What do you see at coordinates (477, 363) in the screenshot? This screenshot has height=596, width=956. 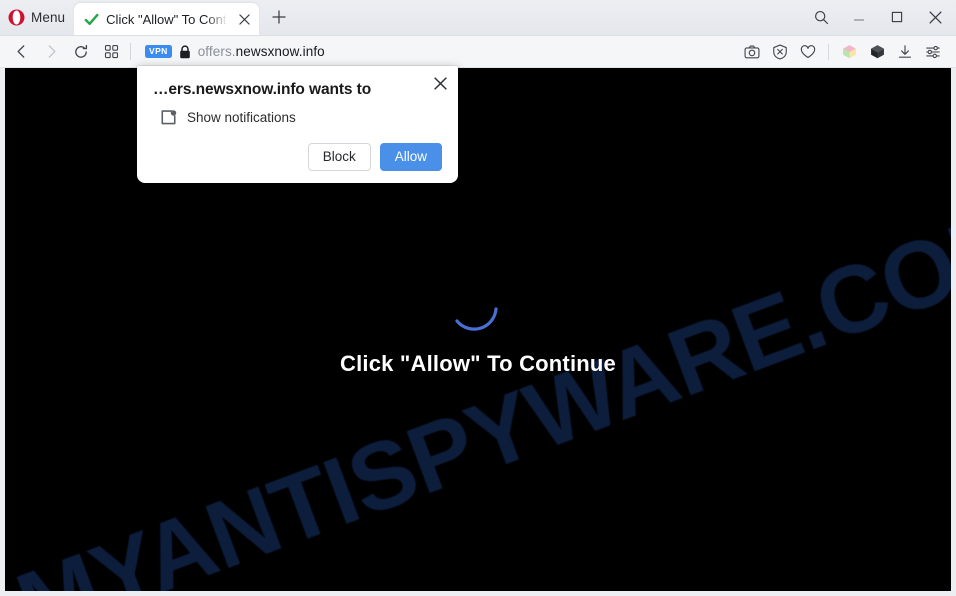 I see `page-headline: Click "Allow" To Continue` at bounding box center [477, 363].